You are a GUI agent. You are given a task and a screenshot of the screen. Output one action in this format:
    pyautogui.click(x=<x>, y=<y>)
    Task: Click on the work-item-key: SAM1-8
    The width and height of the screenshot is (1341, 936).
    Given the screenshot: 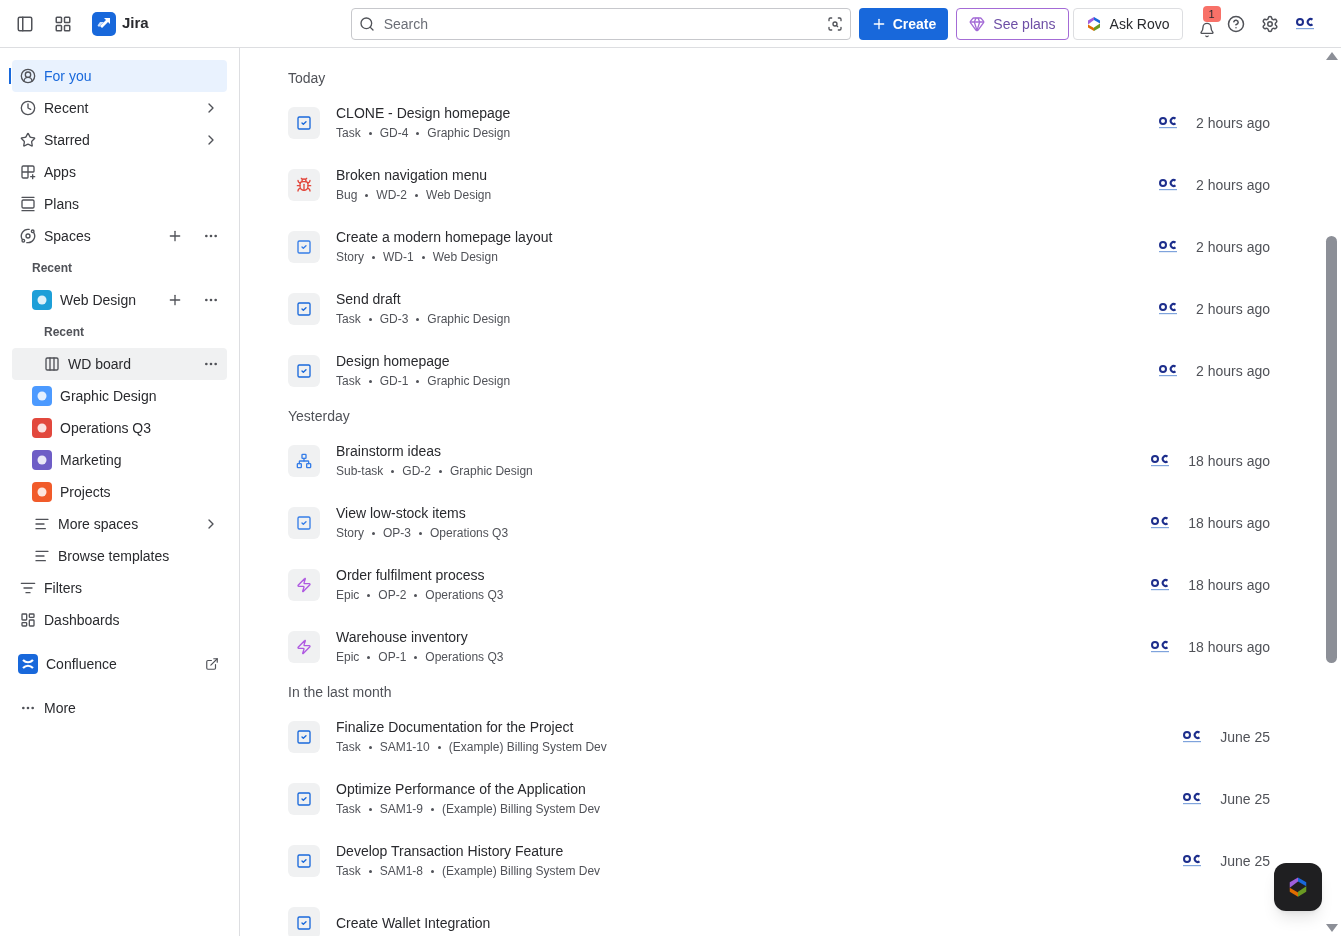 What is the action you would take?
    pyautogui.click(x=401, y=871)
    